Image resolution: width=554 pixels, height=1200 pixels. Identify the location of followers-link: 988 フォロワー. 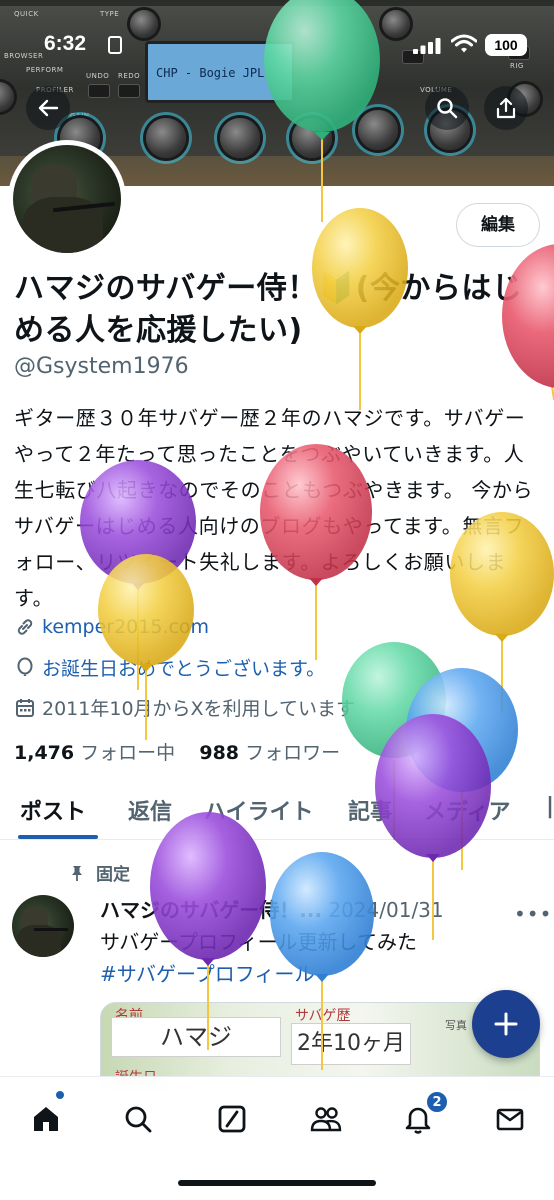
(269, 753).